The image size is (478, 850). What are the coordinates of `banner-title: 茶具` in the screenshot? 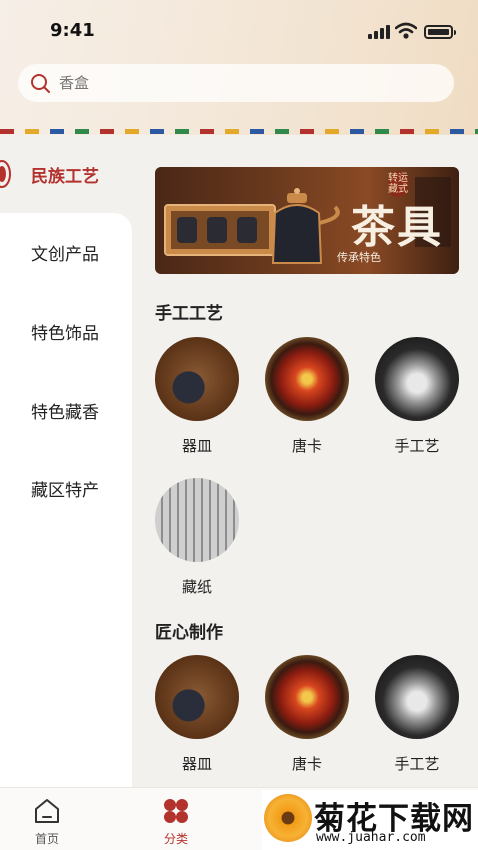 It's located at (397, 227).